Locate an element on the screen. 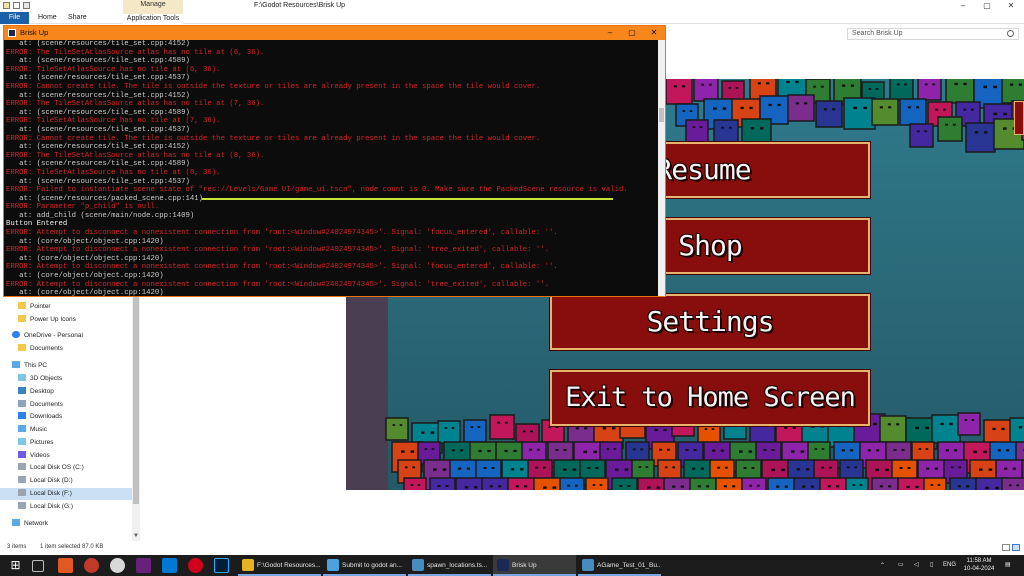 The width and height of the screenshot is (1024, 576). battery-icon: ▯ is located at coordinates (931, 568).